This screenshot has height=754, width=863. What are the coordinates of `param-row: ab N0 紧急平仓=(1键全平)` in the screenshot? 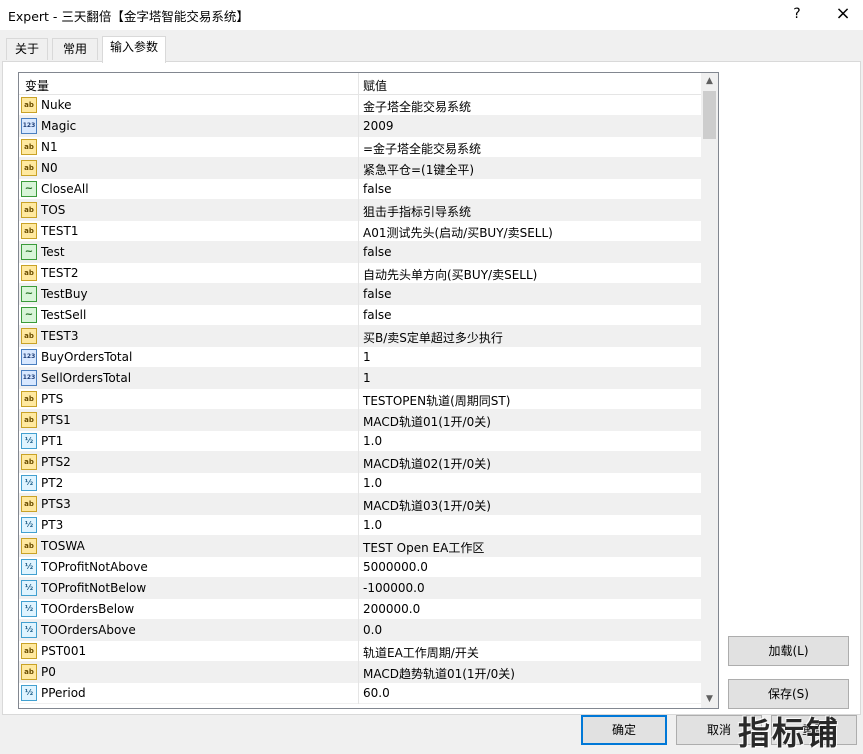 It's located at (360, 168).